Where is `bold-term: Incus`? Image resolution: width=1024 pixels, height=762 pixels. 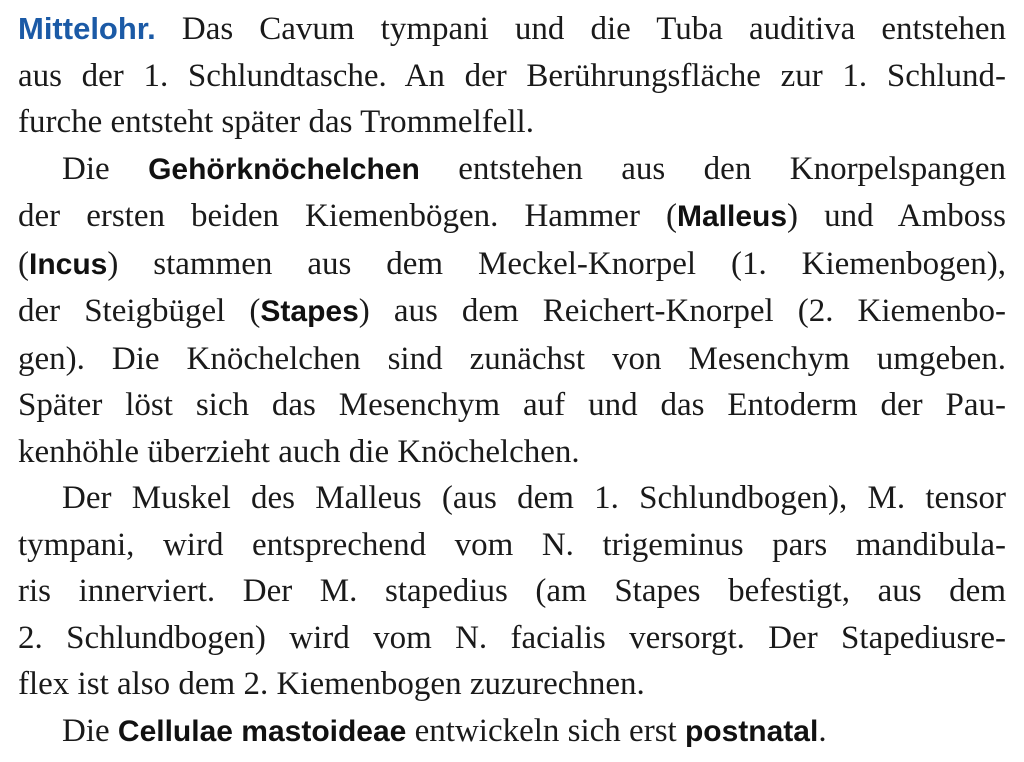
bold-term: Incus is located at coordinates (68, 264).